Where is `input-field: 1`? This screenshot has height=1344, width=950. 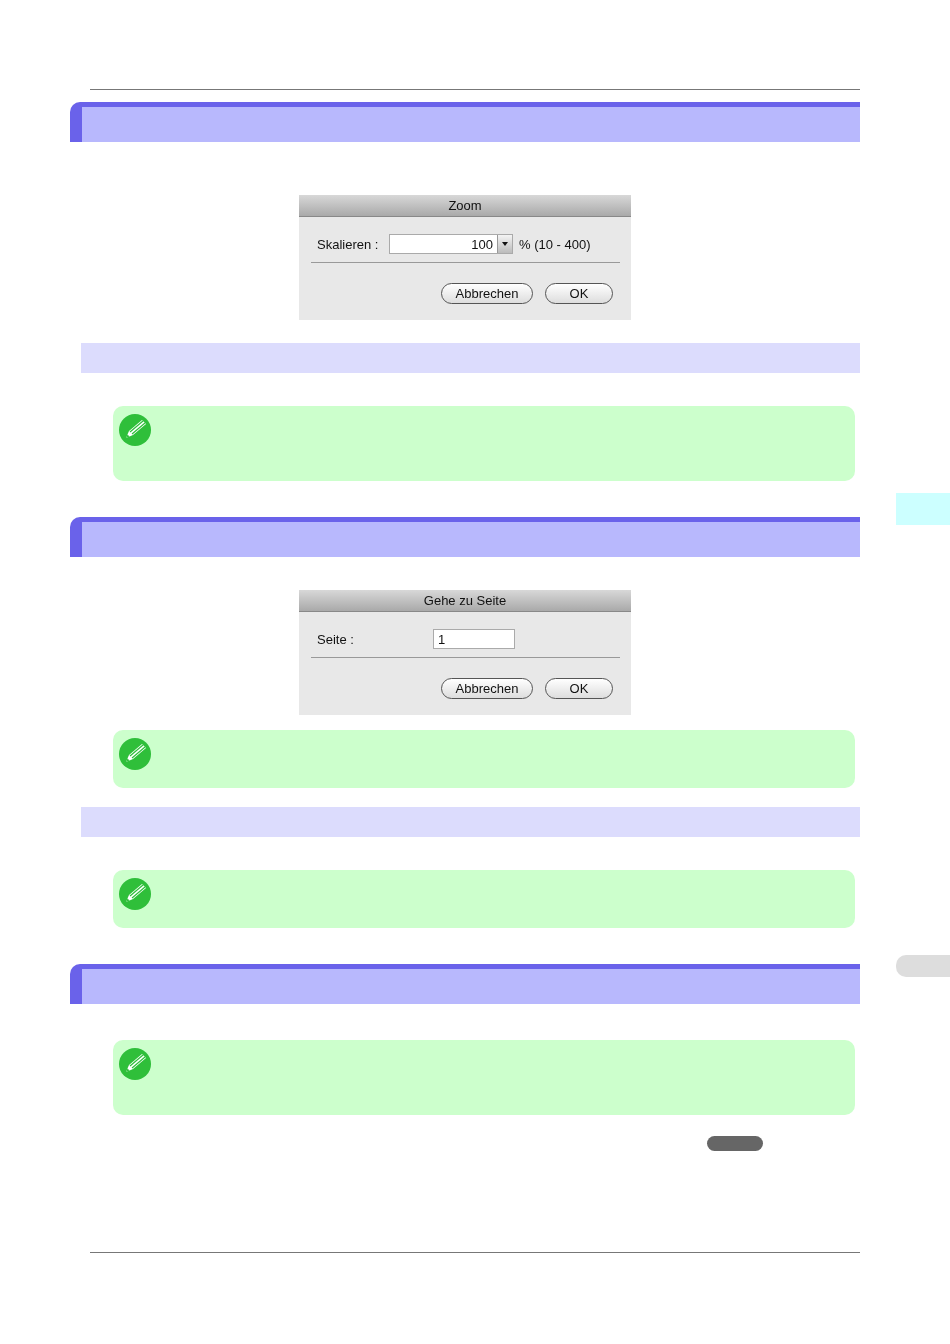 input-field: 1 is located at coordinates (474, 639).